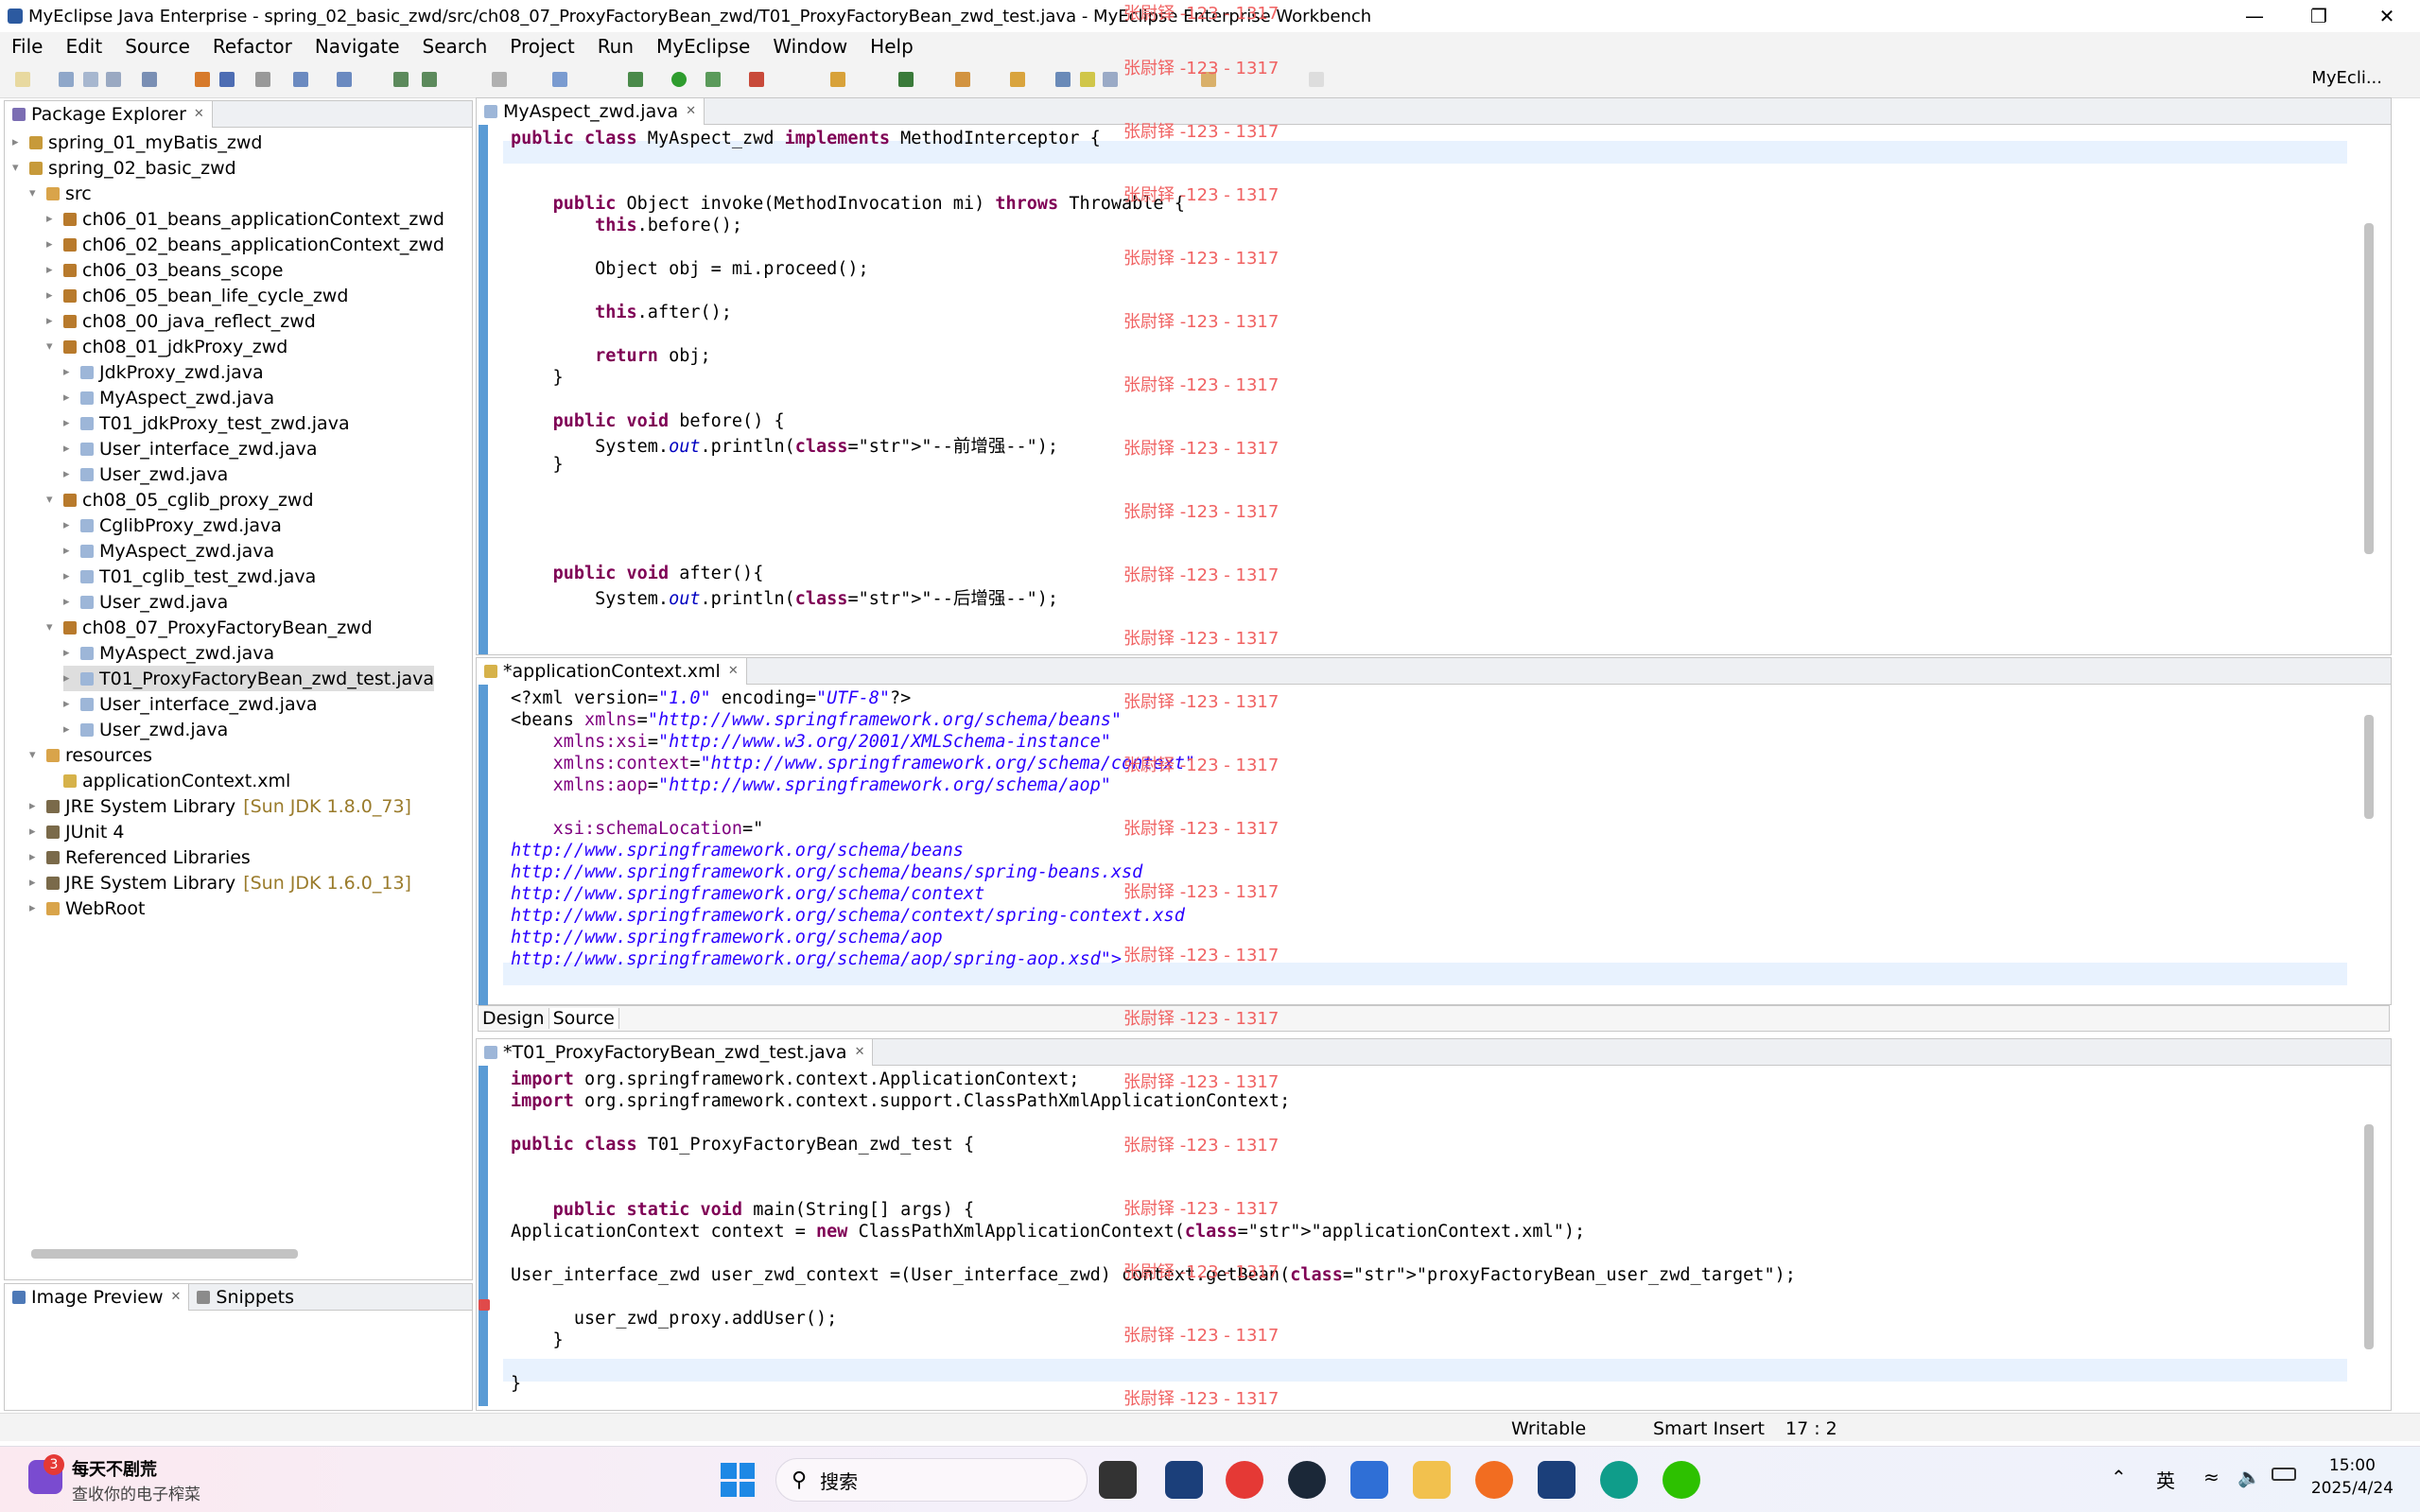  Describe the element at coordinates (189, 576) in the screenshot. I see `tree-item: ▸ T01_cglib_test_zwd.java` at that location.